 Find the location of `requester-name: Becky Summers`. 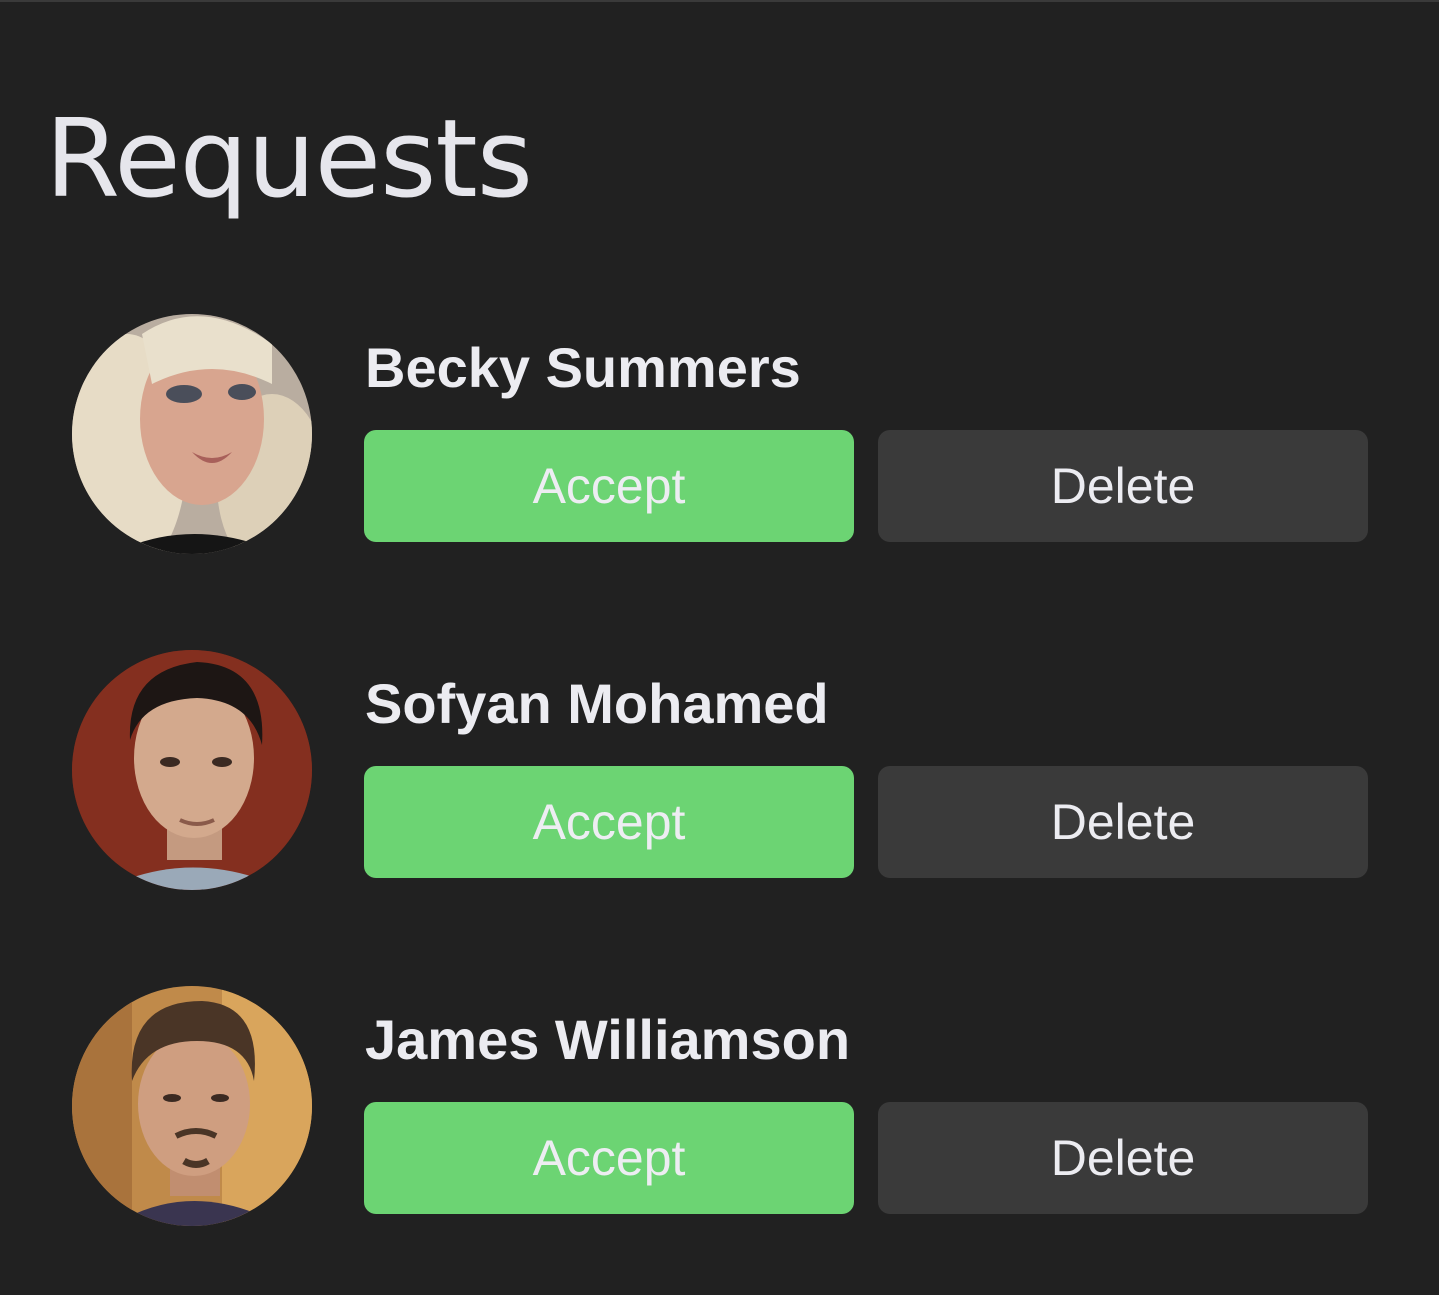

requester-name: Becky Summers is located at coordinates (583, 367).